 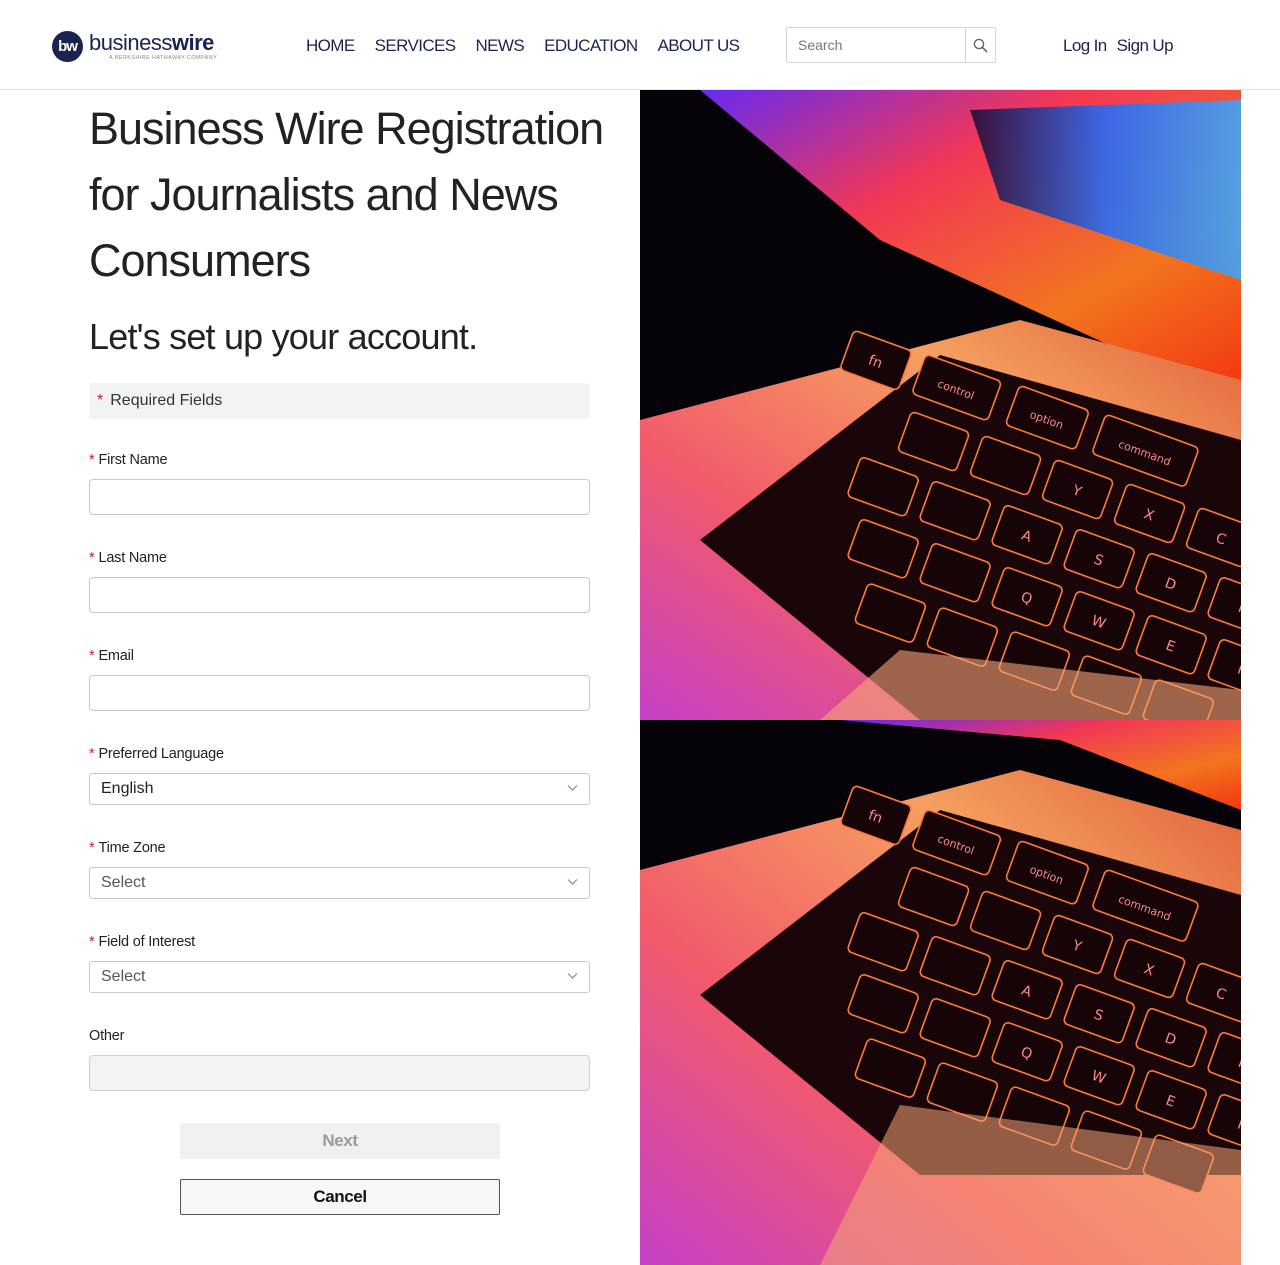 I want to click on nav-services: SERVICES, so click(x=415, y=46).